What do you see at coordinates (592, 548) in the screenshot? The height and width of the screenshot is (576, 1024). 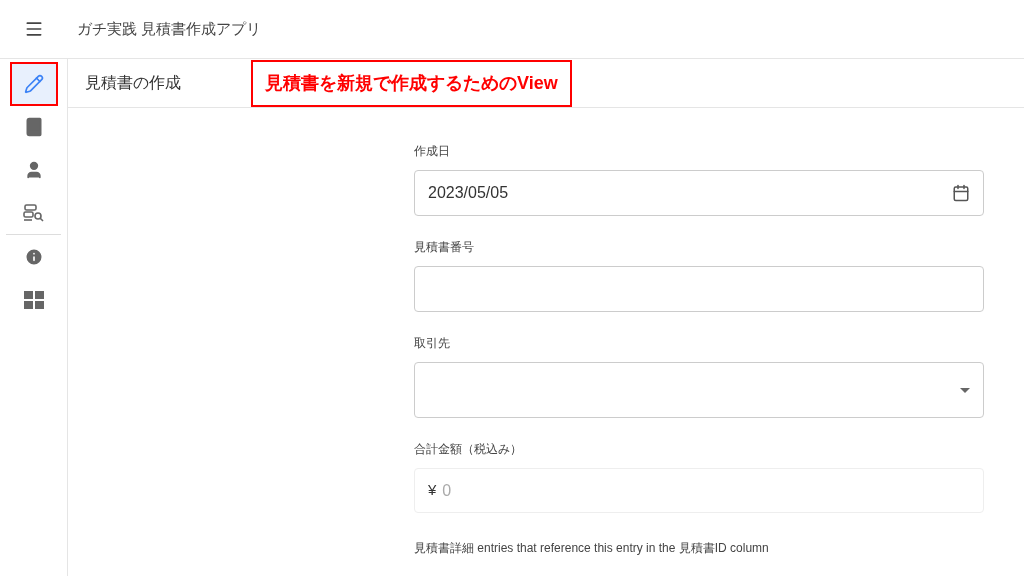 I see `related-entries-note: 見積書詳細 entries that reference this entry in the 見積書ID column` at bounding box center [592, 548].